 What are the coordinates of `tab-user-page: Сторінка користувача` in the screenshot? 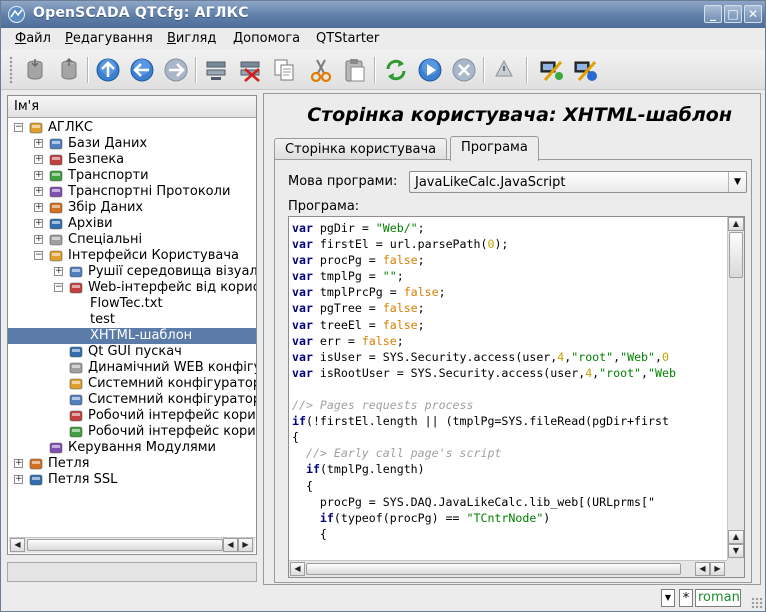 It's located at (361, 149).